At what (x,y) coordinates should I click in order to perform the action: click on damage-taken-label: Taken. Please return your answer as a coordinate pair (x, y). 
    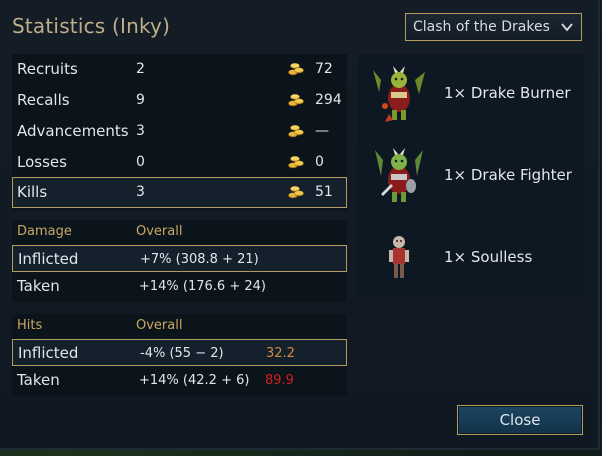
    Looking at the image, I should click on (38, 286).